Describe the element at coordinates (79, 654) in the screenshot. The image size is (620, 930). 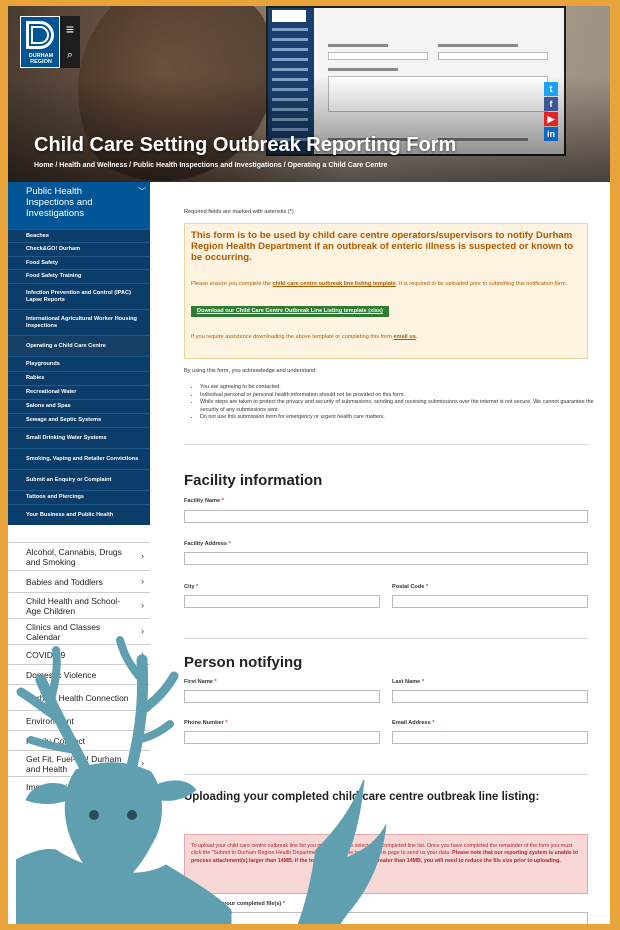
I see `sidebar-main-item: COVID-19 ›` at that location.